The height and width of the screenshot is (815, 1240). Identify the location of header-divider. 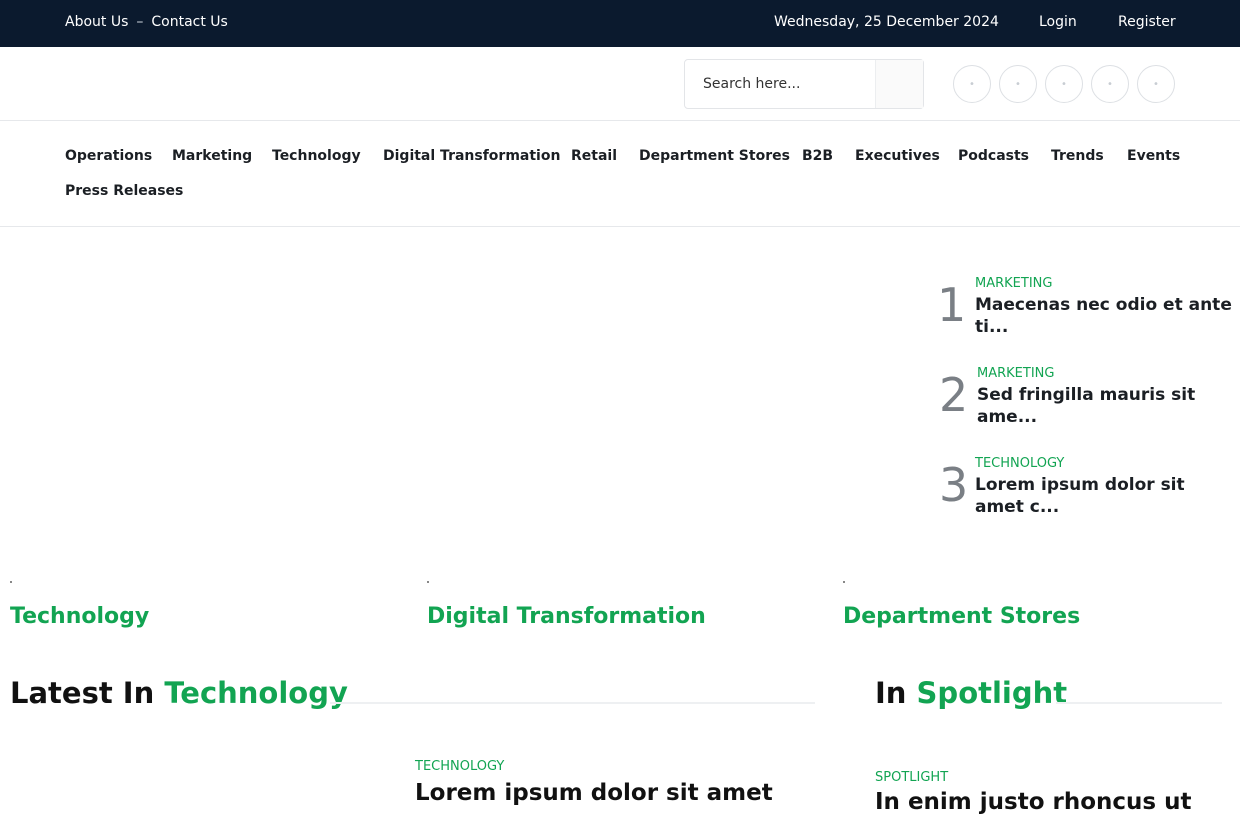
(620, 120).